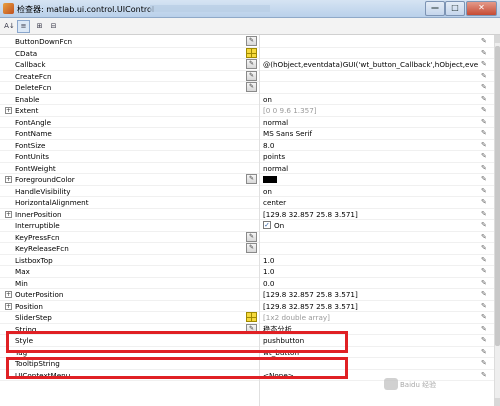 This screenshot has height=406, width=500. What do you see at coordinates (30, 64) in the screenshot?
I see `property-name: Callback` at bounding box center [30, 64].